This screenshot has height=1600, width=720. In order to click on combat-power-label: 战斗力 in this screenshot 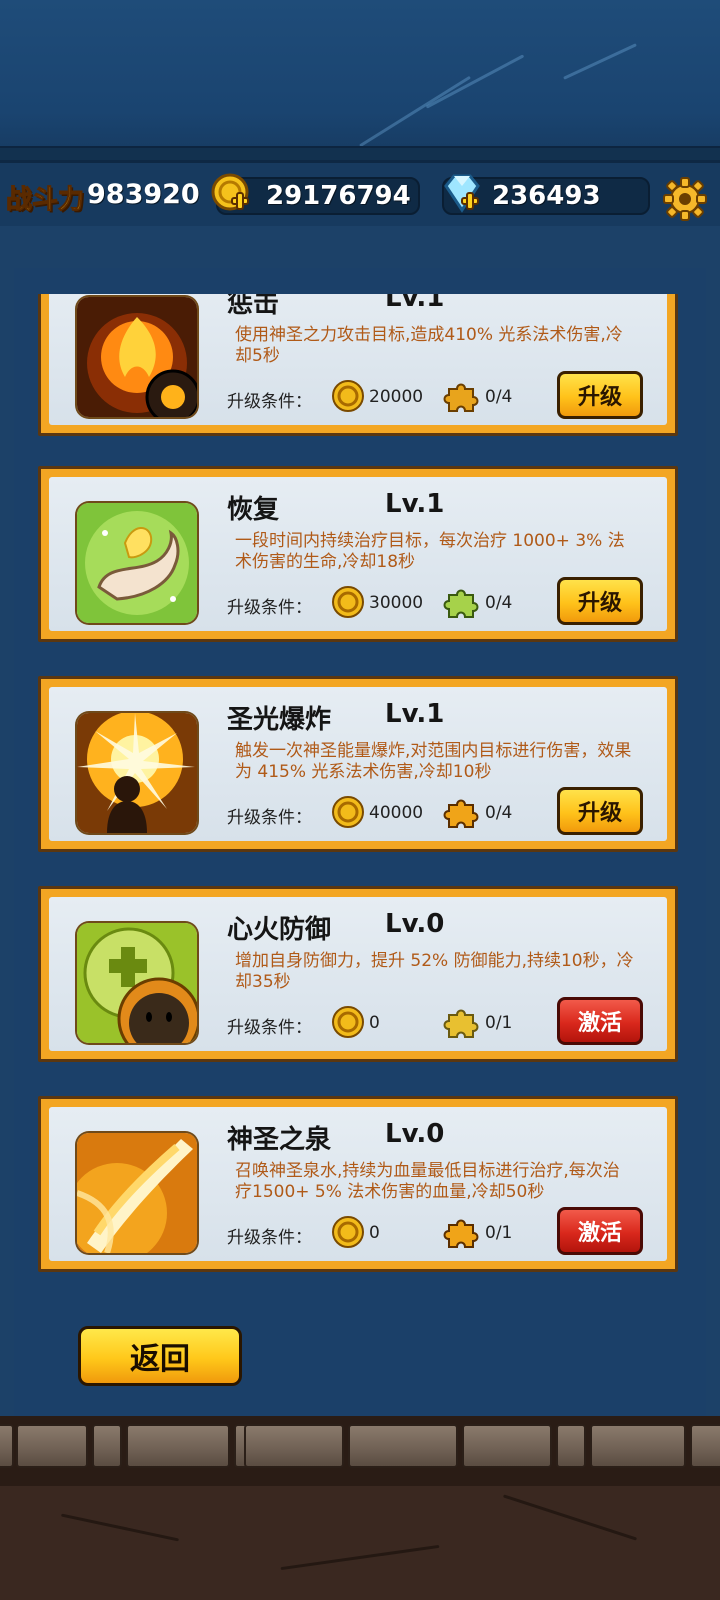, I will do `click(45, 200)`.